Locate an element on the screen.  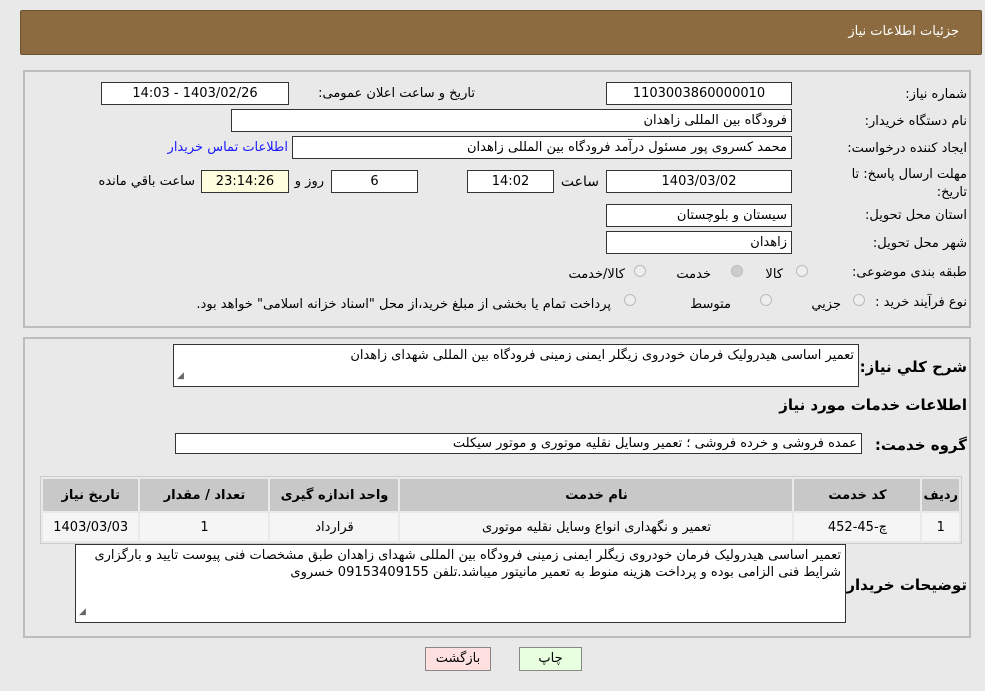
process-radio-treasury is located at coordinates (630, 300).